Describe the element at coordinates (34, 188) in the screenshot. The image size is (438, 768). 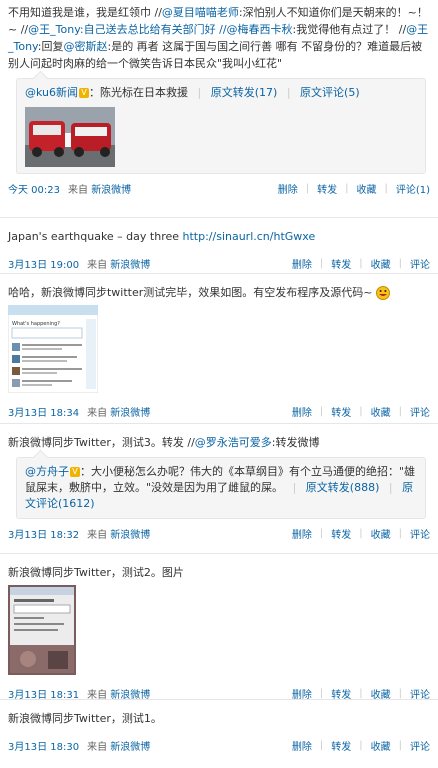
I see `post-time: 今天 00:23` at that location.